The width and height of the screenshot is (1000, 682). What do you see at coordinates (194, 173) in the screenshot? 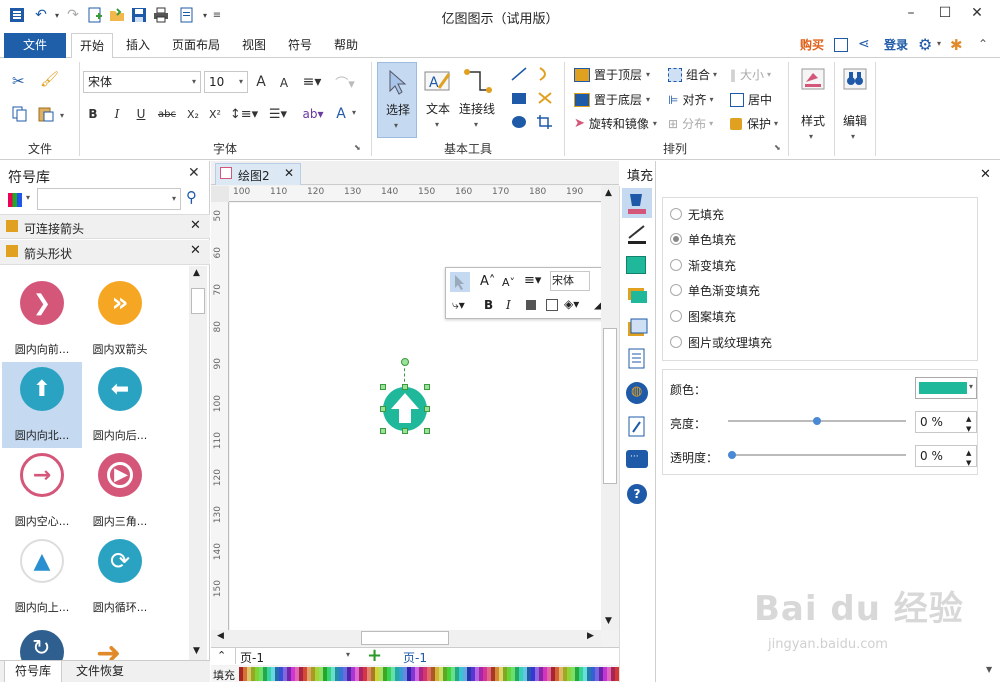
I see `close-panel-icon: ✕` at bounding box center [194, 173].